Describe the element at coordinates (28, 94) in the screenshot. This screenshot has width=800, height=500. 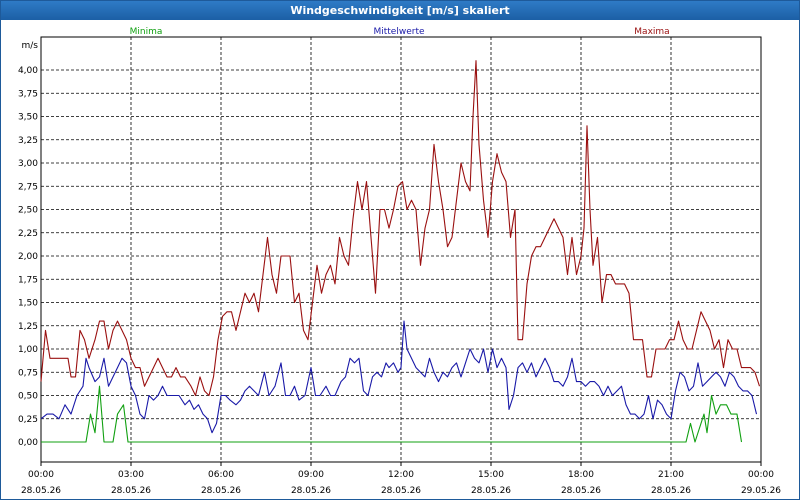
I see `y-tick-label: 3,75` at that location.